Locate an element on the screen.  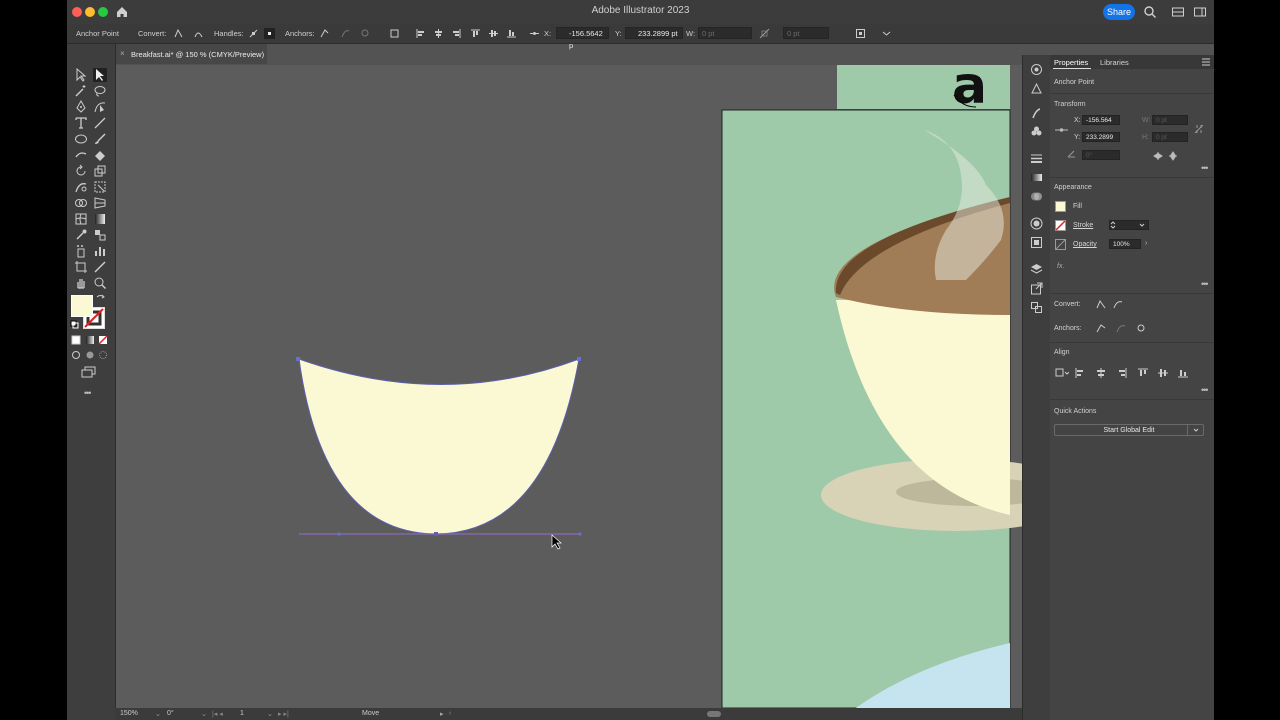
ellipse-tool-icon is located at coordinates (81, 139).